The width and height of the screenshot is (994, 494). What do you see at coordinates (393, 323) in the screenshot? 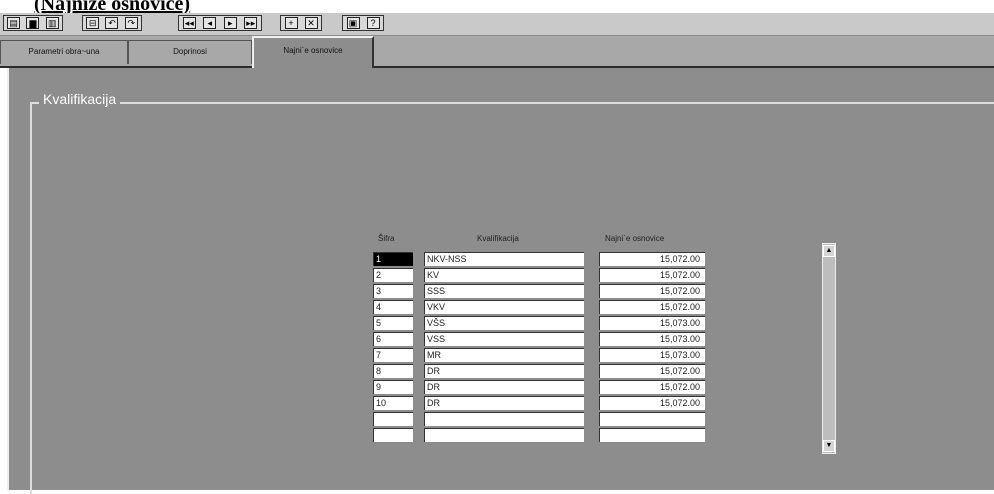
I see `sifra-field: 5` at bounding box center [393, 323].